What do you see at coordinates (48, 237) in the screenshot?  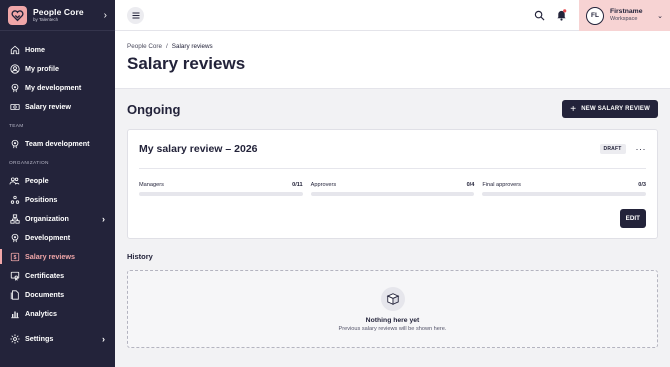 I see `sidebar-item-label: Development` at bounding box center [48, 237].